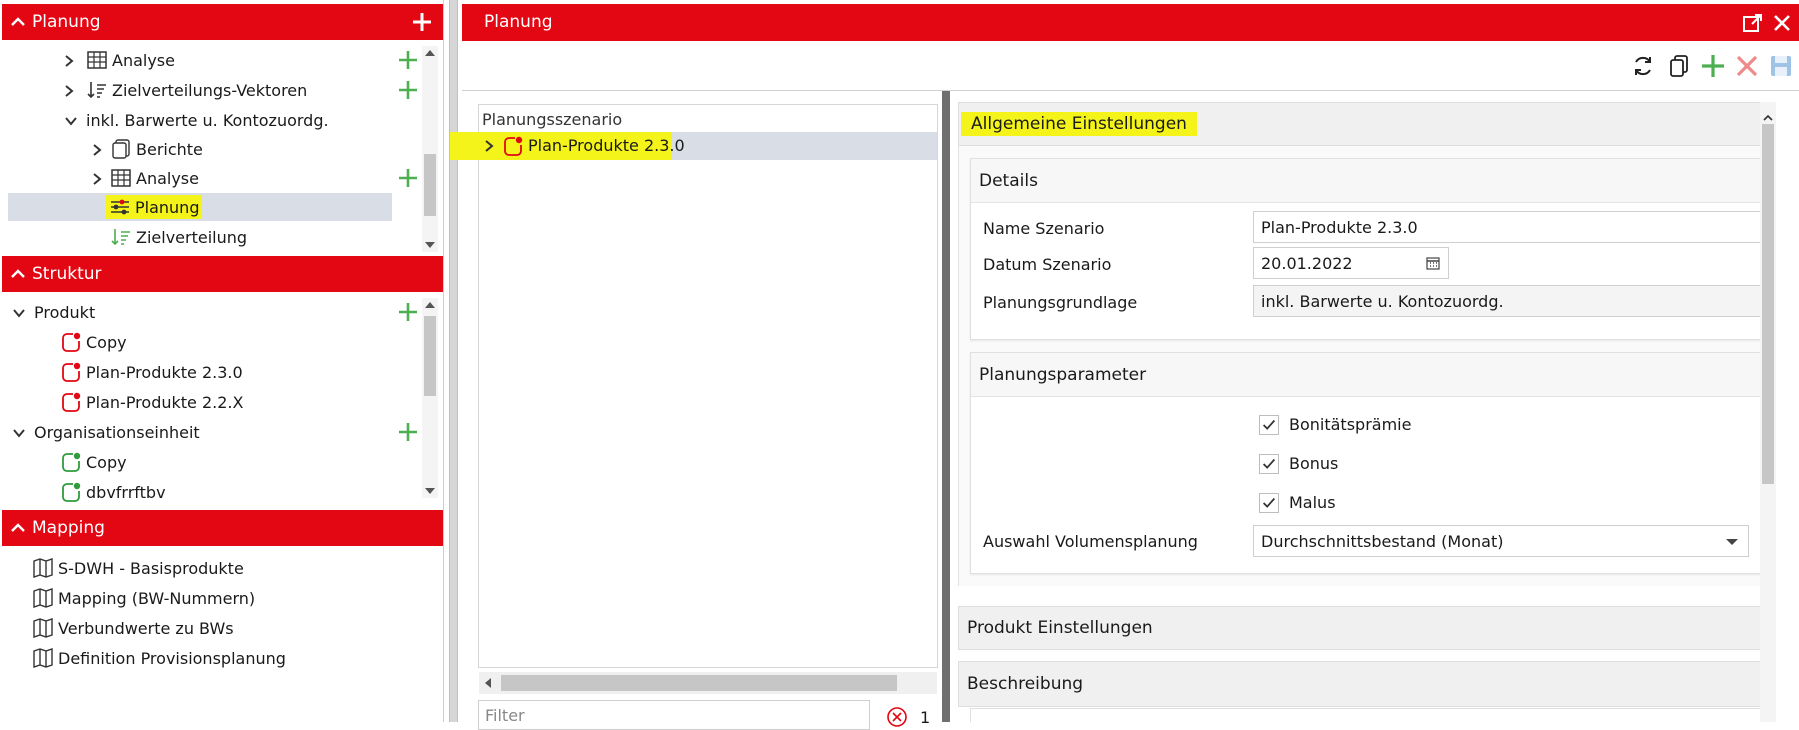 This screenshot has height=730, width=1799. I want to click on mapping-item: Mapping (BW-Nummern), so click(143, 598).